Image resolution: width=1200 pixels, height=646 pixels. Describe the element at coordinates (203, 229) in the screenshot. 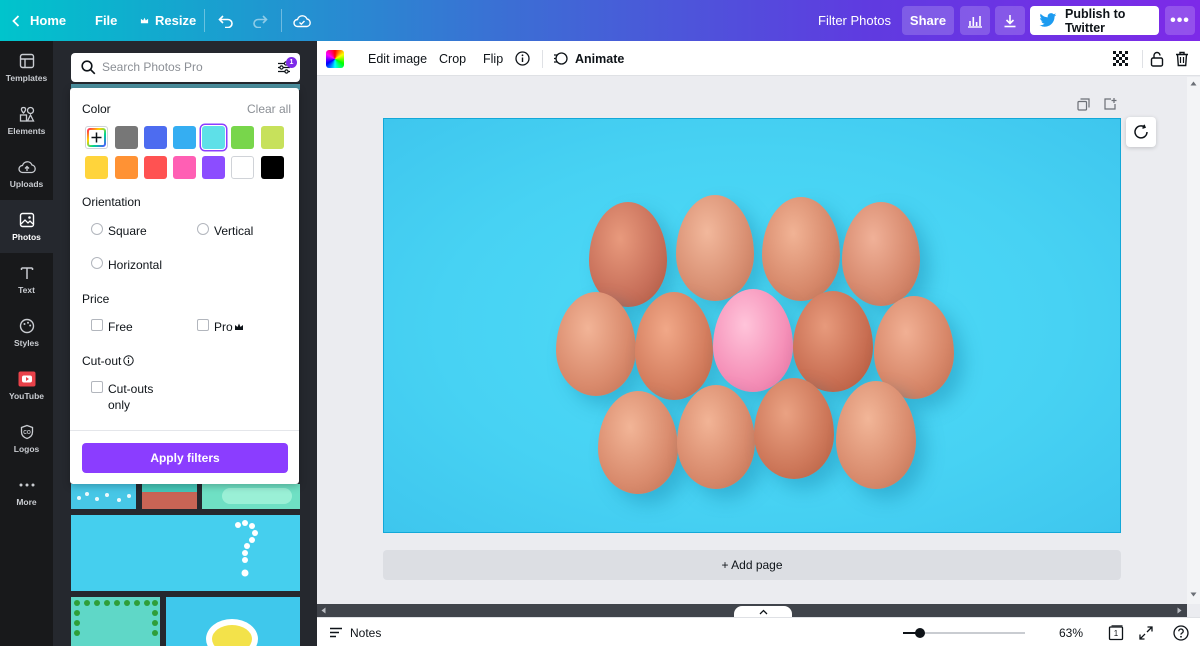

I see `vertical-radio` at that location.